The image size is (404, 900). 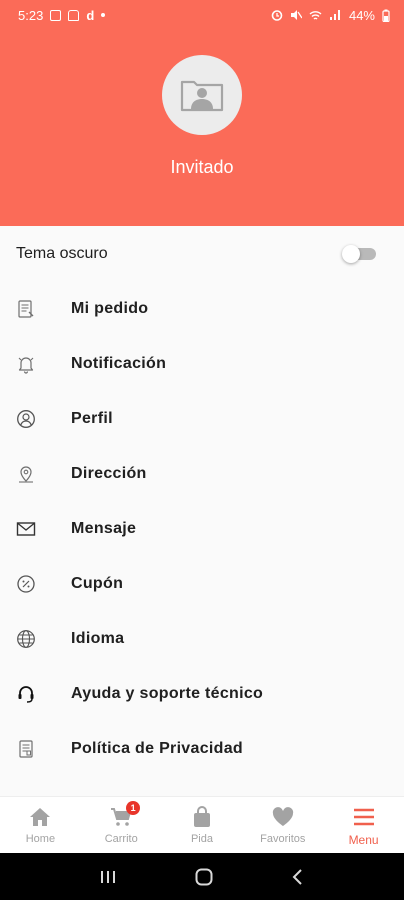 What do you see at coordinates (361, 15) in the screenshot?
I see `battery-percent: 44%` at bounding box center [361, 15].